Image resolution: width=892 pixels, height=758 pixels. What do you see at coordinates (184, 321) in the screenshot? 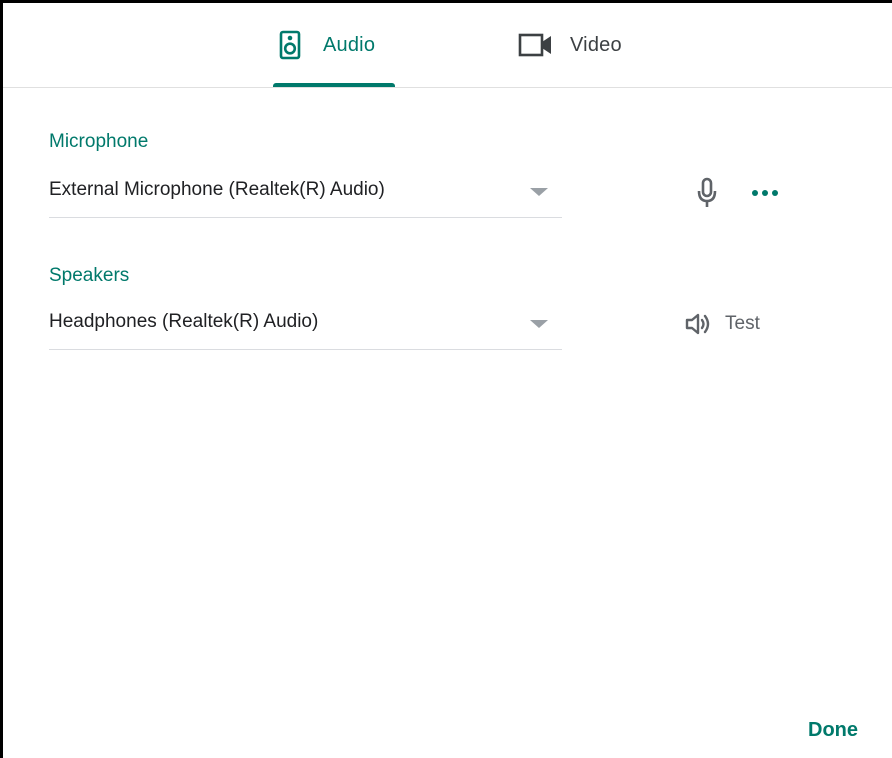
I see `speakers-selected-value: Headphones (Realtek(R) Audio)` at bounding box center [184, 321].